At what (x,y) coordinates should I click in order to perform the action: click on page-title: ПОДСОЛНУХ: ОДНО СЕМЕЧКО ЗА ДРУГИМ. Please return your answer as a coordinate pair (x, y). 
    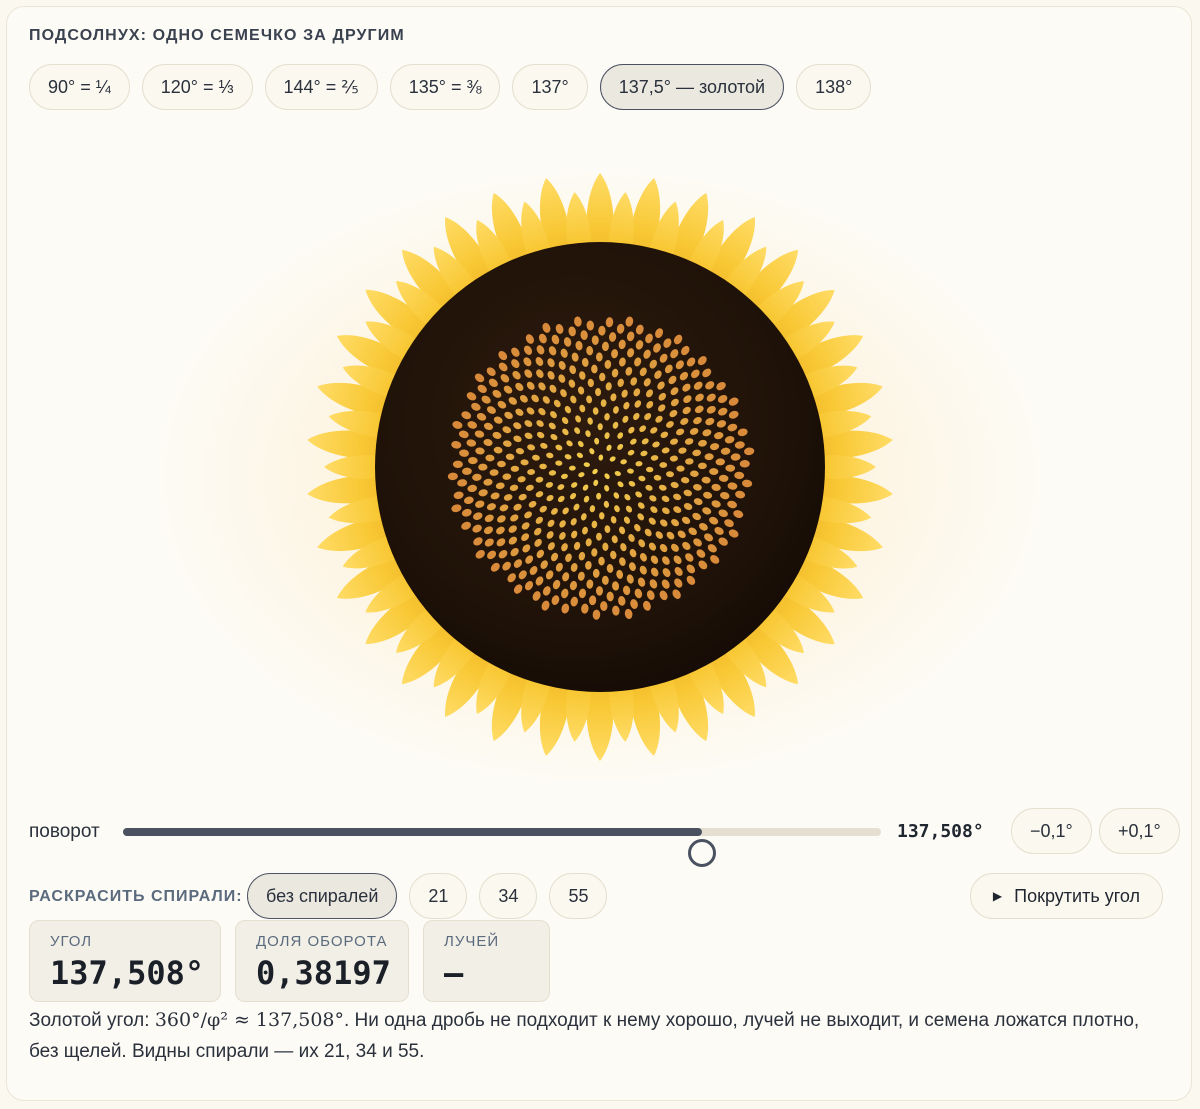
    Looking at the image, I should click on (217, 35).